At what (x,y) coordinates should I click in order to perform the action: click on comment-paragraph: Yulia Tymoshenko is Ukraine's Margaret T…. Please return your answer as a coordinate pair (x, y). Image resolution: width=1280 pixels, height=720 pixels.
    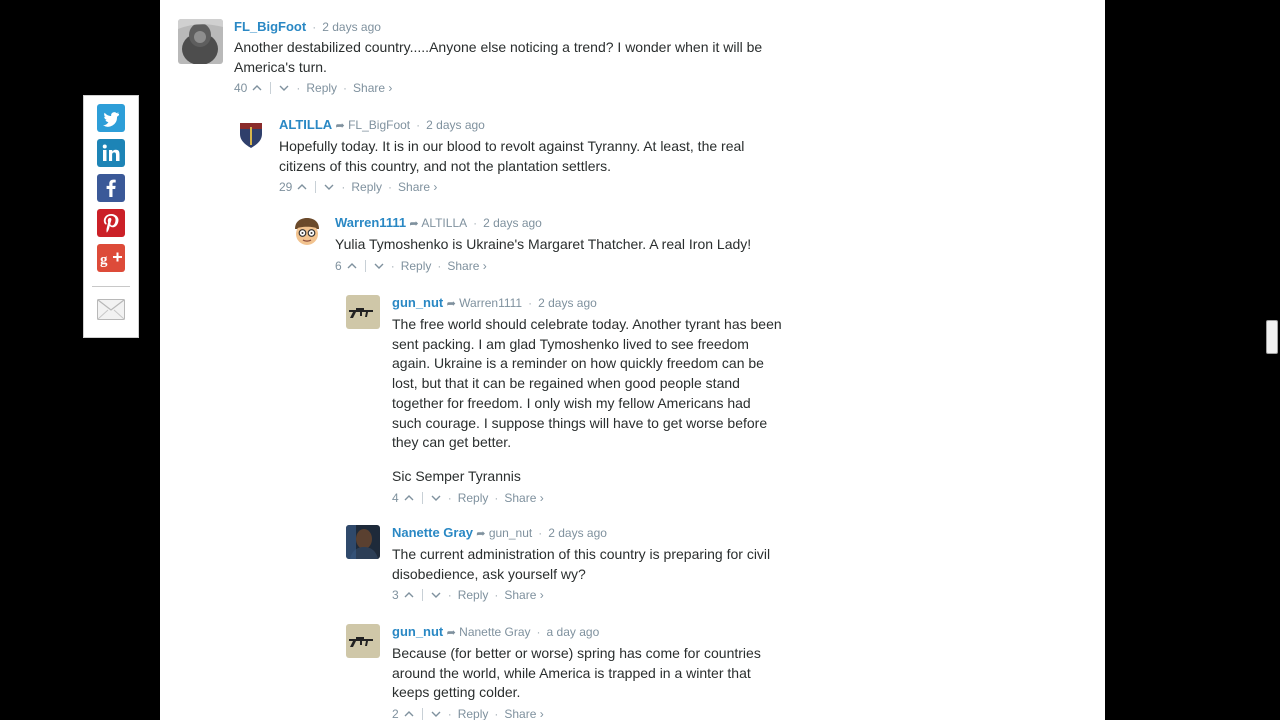
    Looking at the image, I should click on (543, 244).